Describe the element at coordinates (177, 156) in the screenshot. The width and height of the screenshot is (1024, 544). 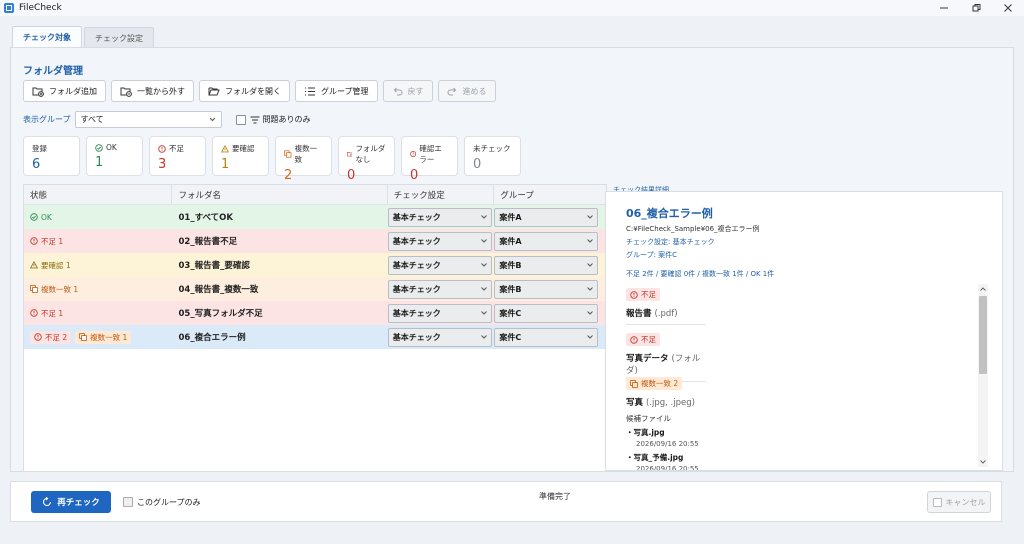
I see `summary-card: 不足 3` at that location.